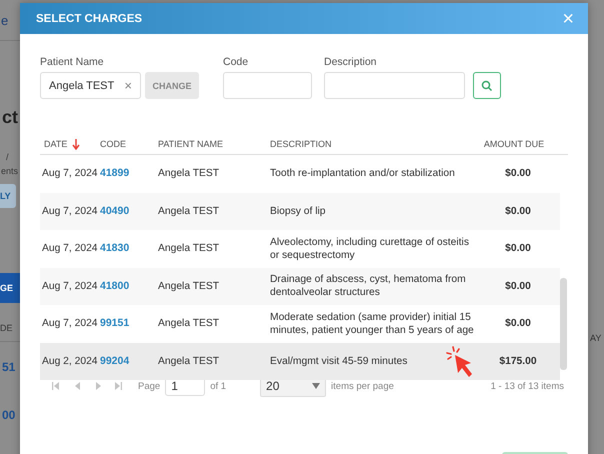  I want to click on column-header: AY, so click(596, 338).